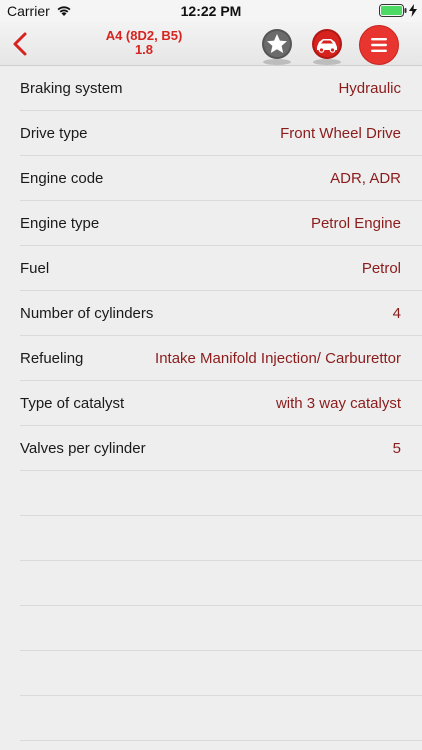 This screenshot has height=750, width=422. What do you see at coordinates (413, 10) in the screenshot?
I see `charging-bolt-icon` at bounding box center [413, 10].